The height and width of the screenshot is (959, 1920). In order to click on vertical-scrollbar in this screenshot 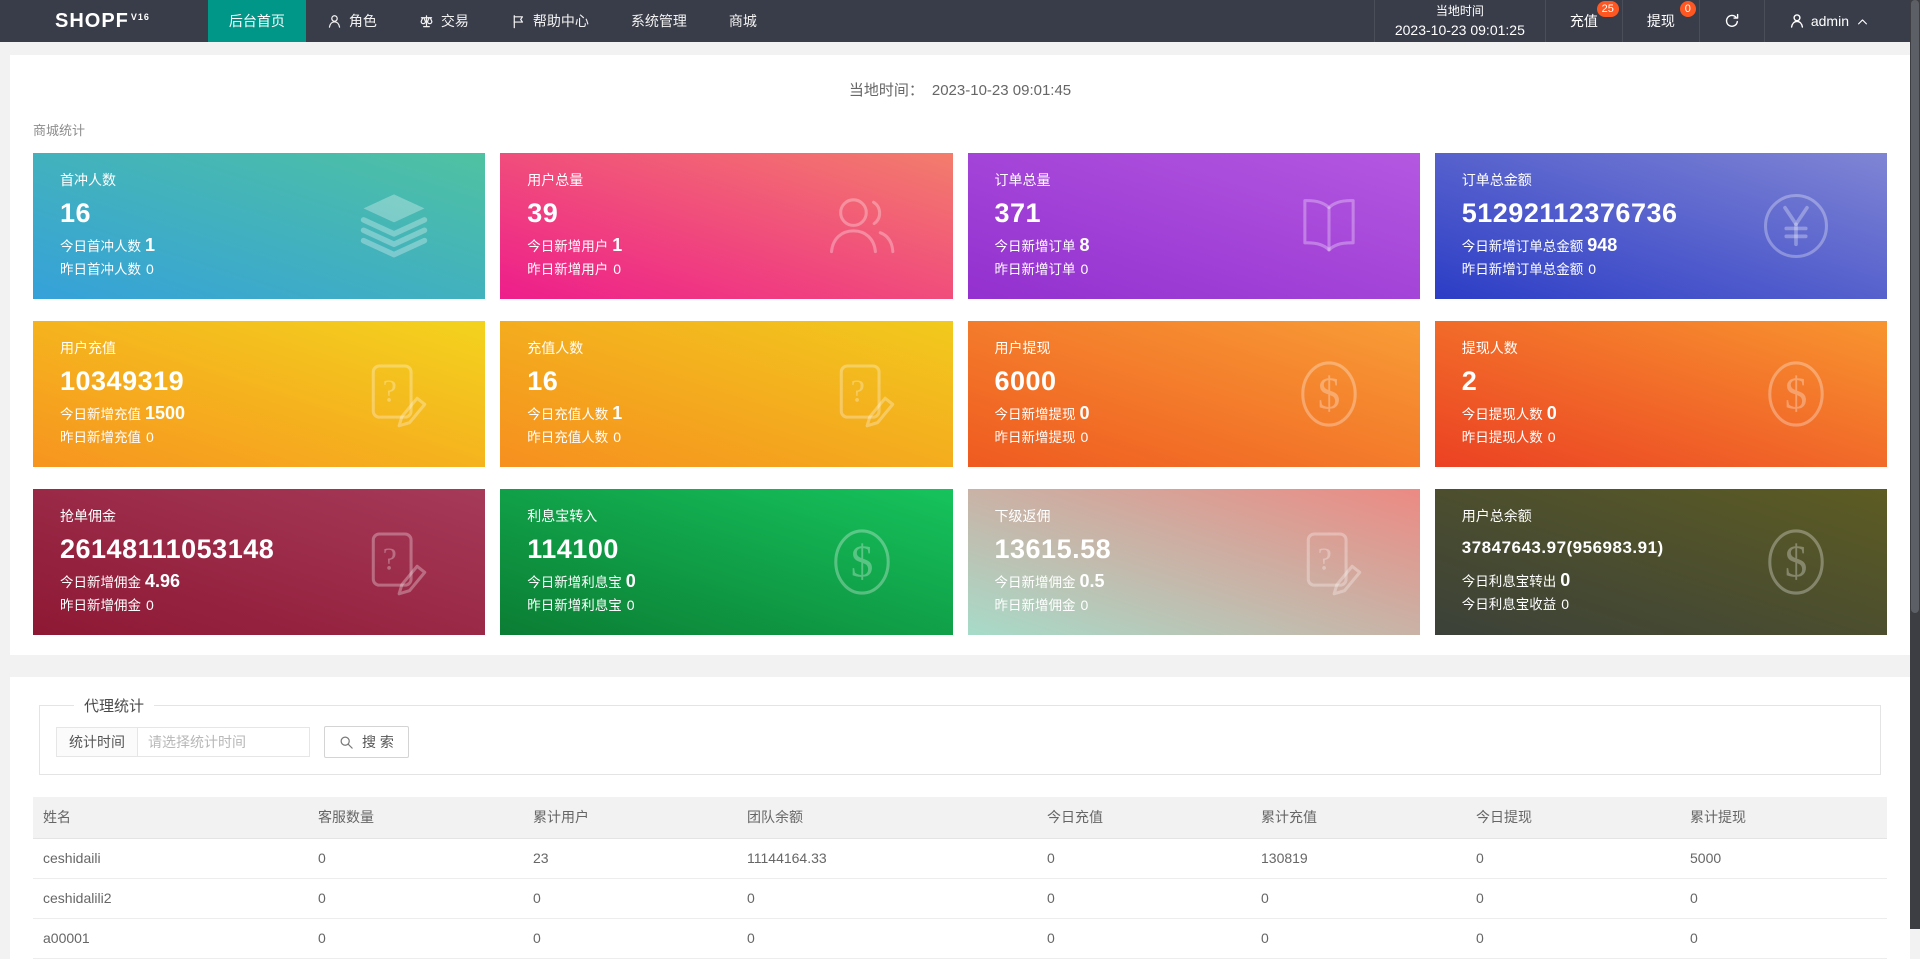, I will do `click(1915, 464)`.